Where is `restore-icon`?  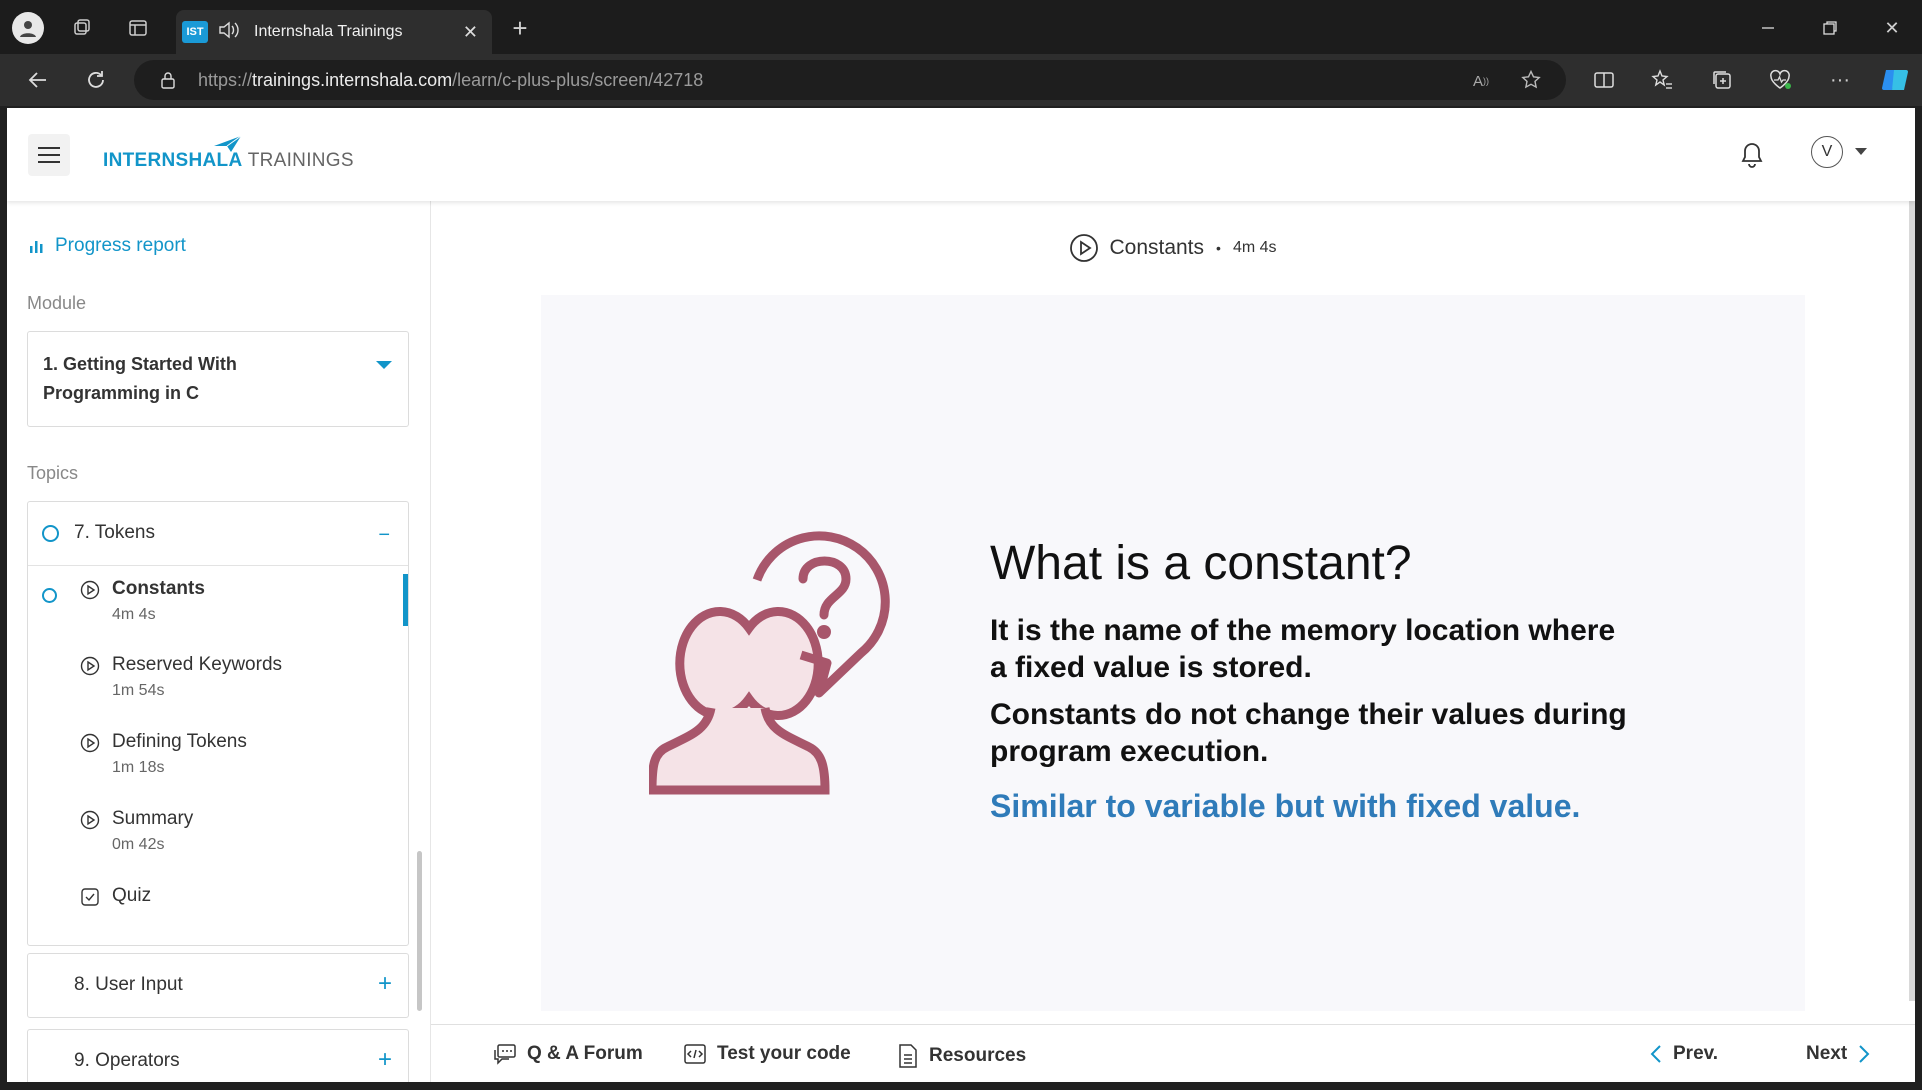 restore-icon is located at coordinates (1830, 28).